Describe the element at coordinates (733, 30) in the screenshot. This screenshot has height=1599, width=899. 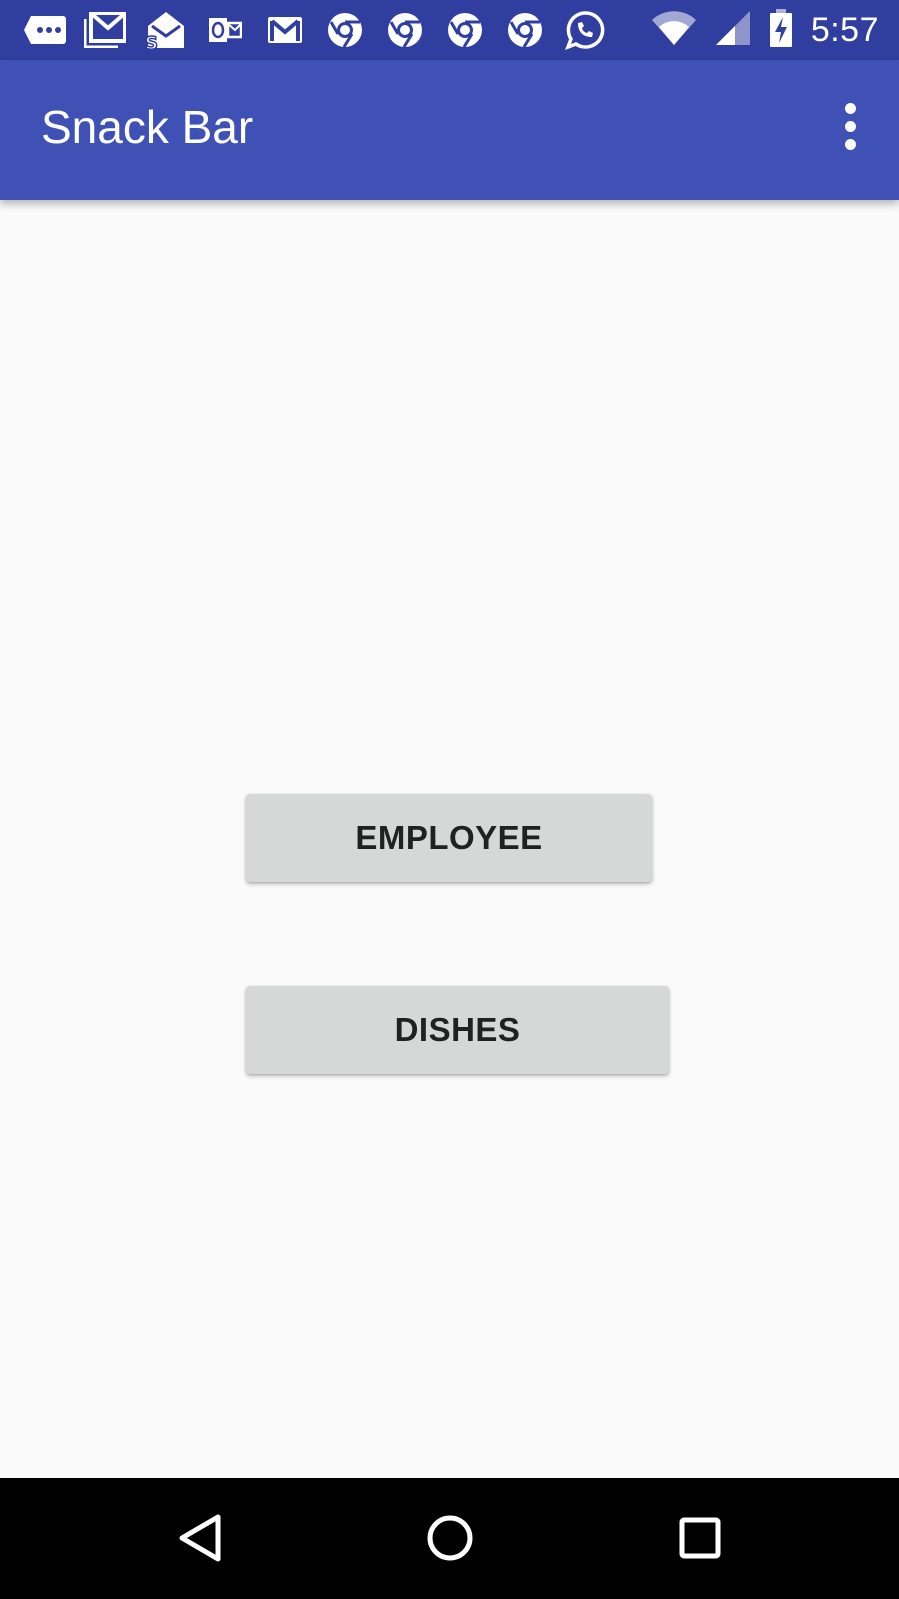
I see `cellular-signal-icon` at that location.